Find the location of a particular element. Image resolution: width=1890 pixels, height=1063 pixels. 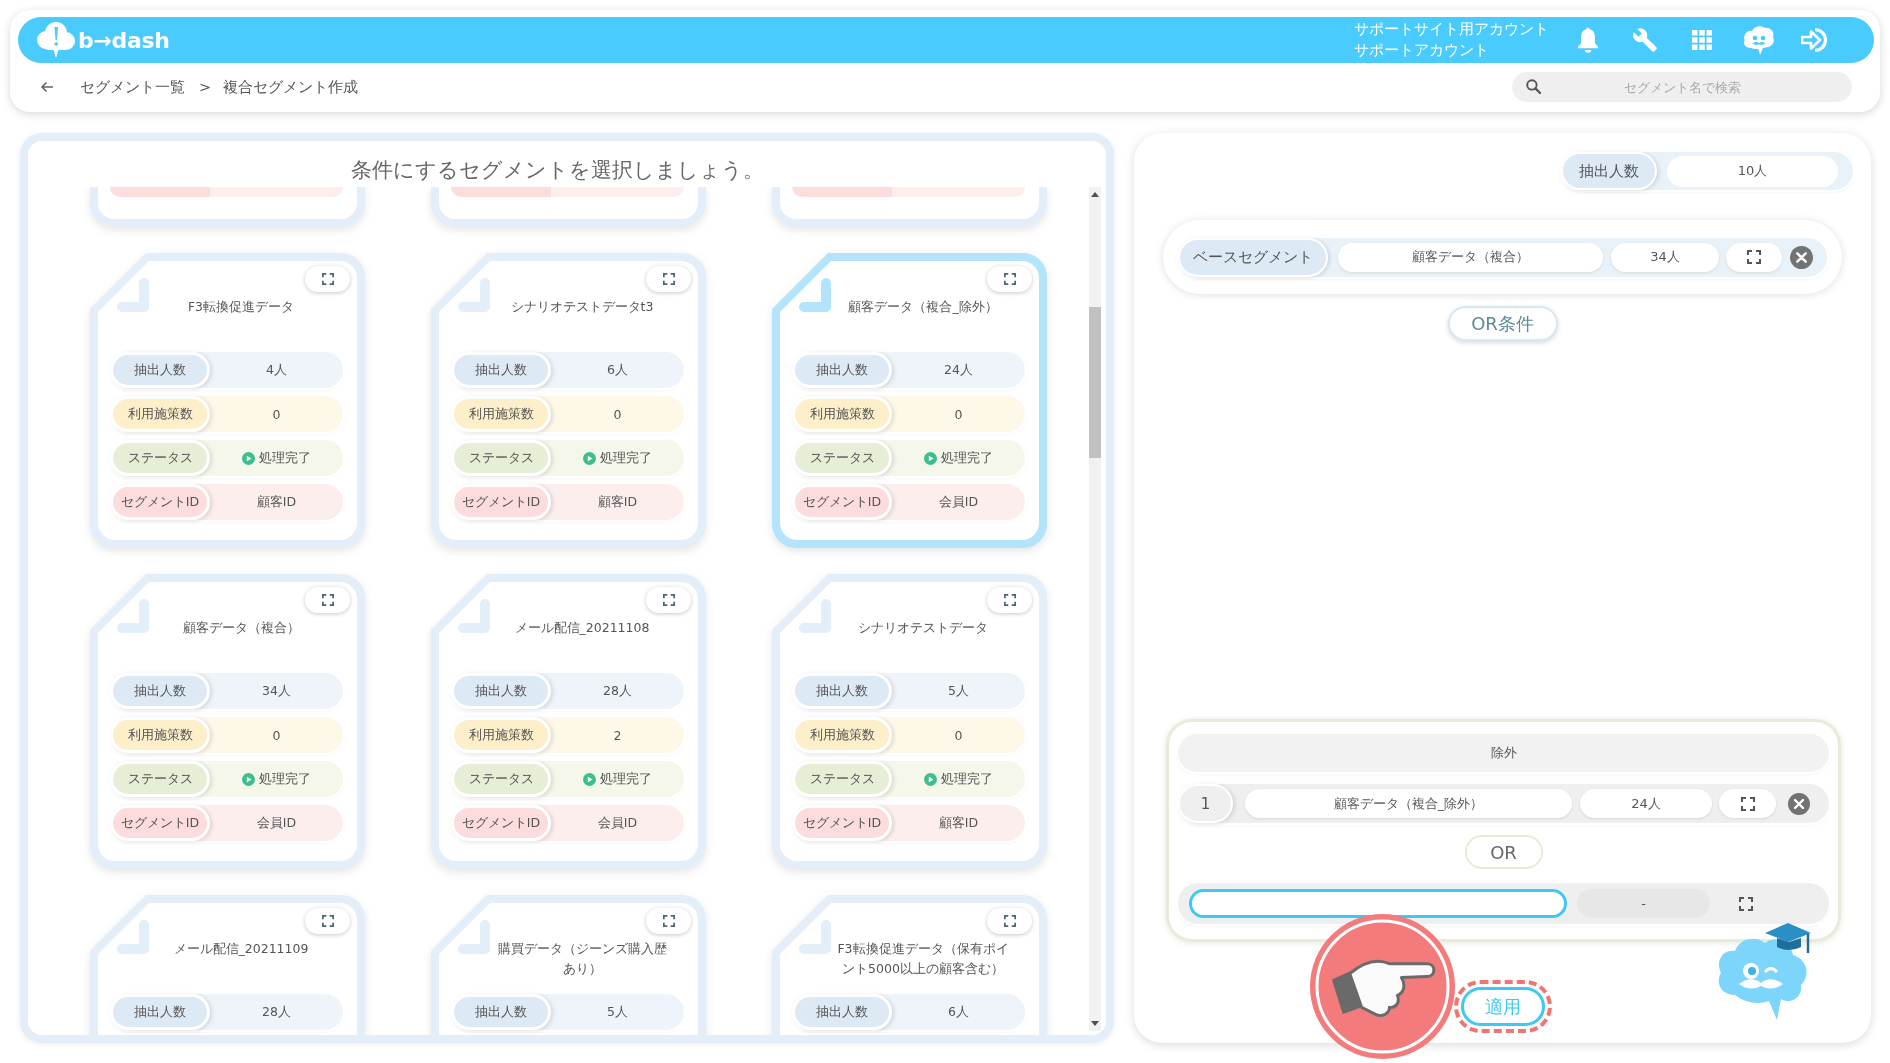

card-title: シナリオテストデータ is located at coordinates (923, 628).